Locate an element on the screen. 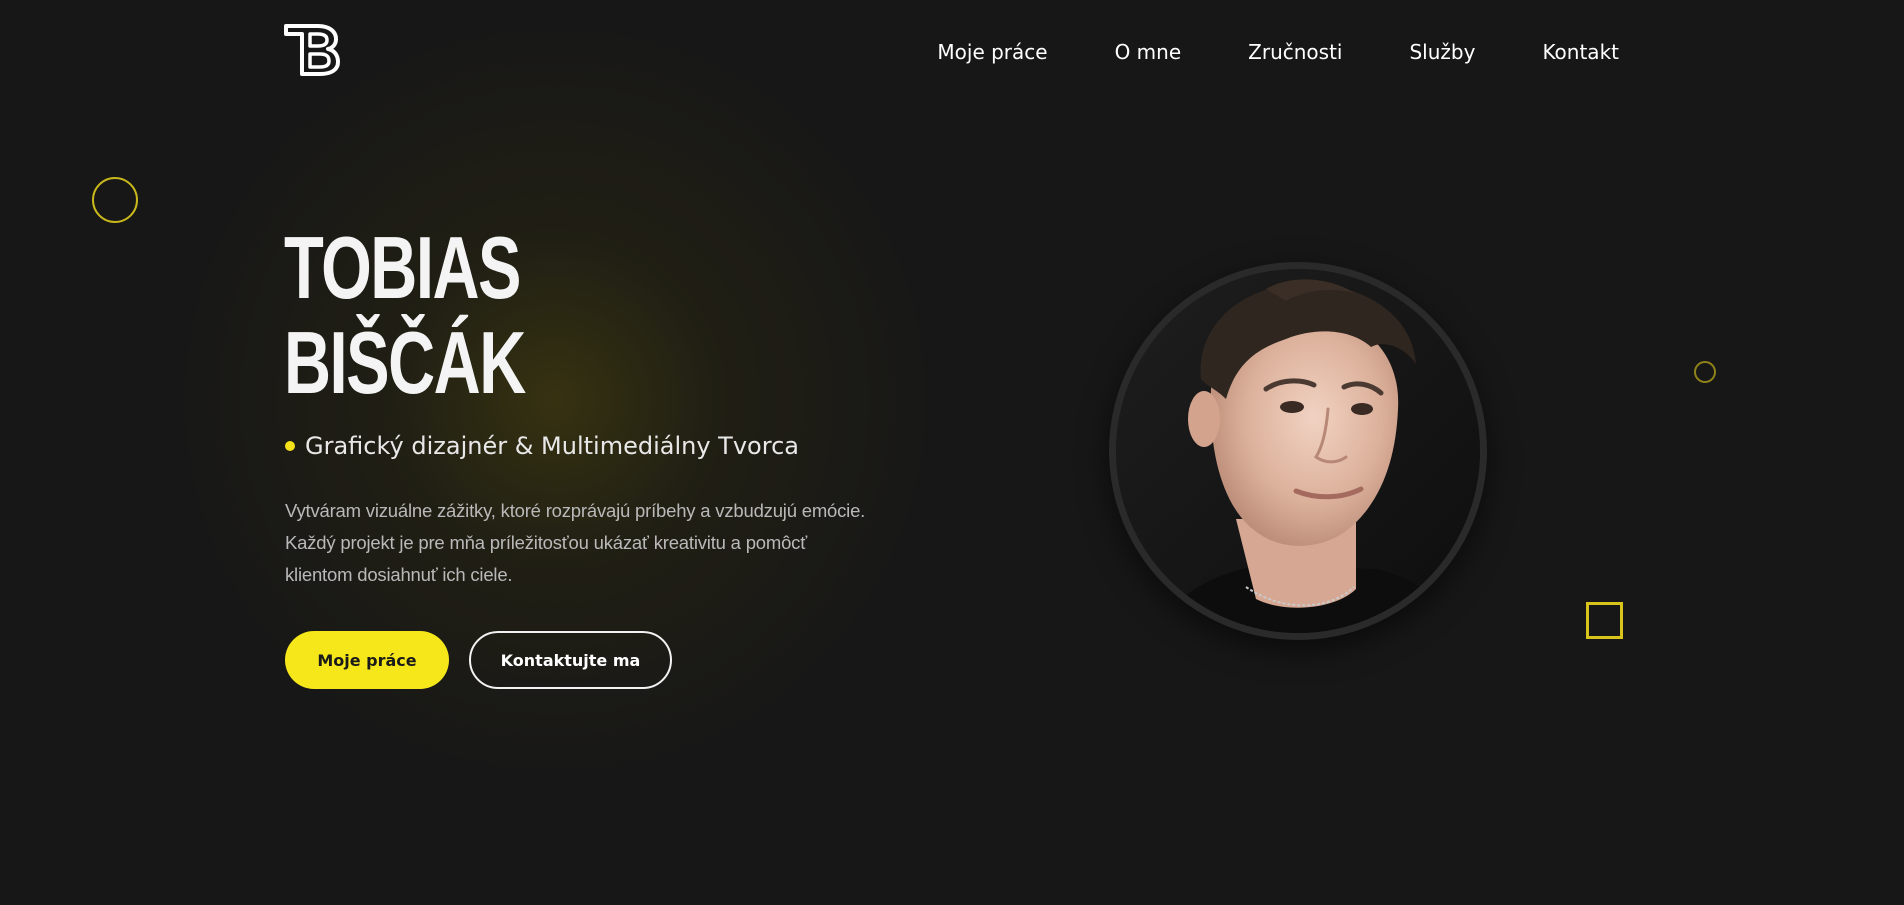  contact-button: Kontaktujte ma is located at coordinates (570, 660).